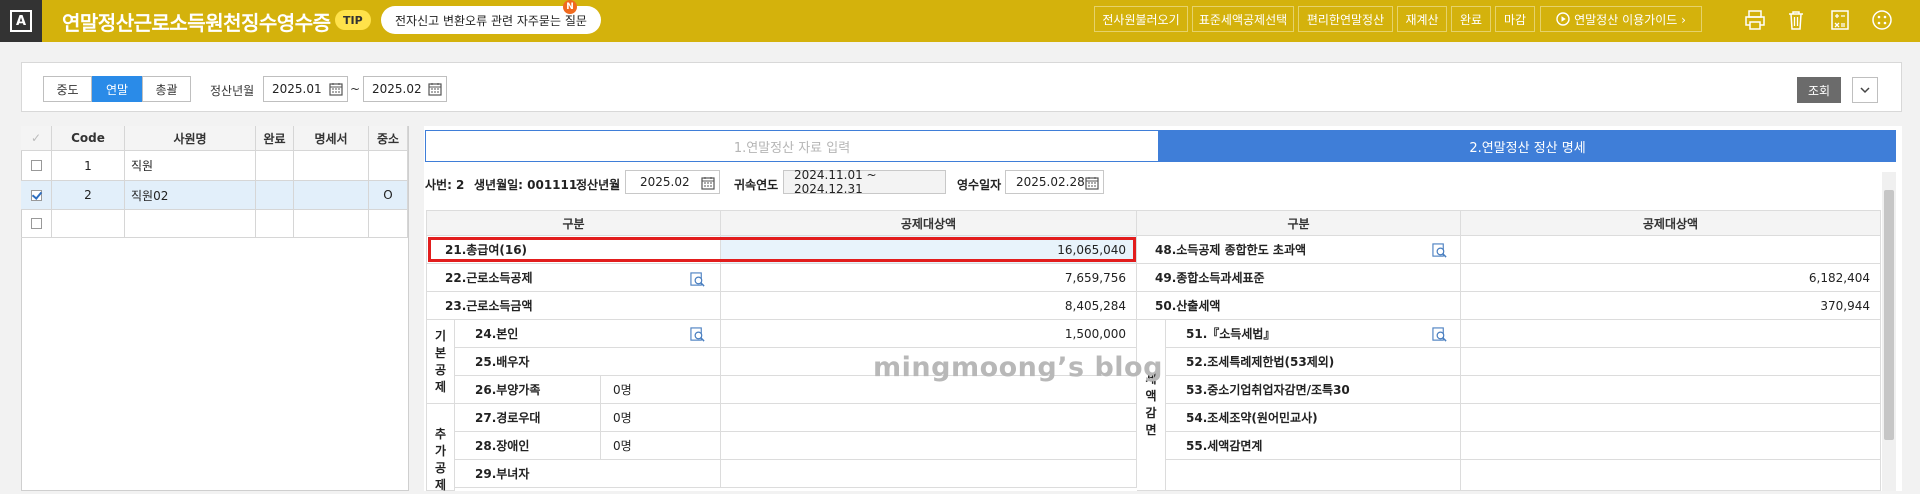 This screenshot has width=1920, height=494. I want to click on row-label-dependents: 26.부양가족, so click(528, 390).